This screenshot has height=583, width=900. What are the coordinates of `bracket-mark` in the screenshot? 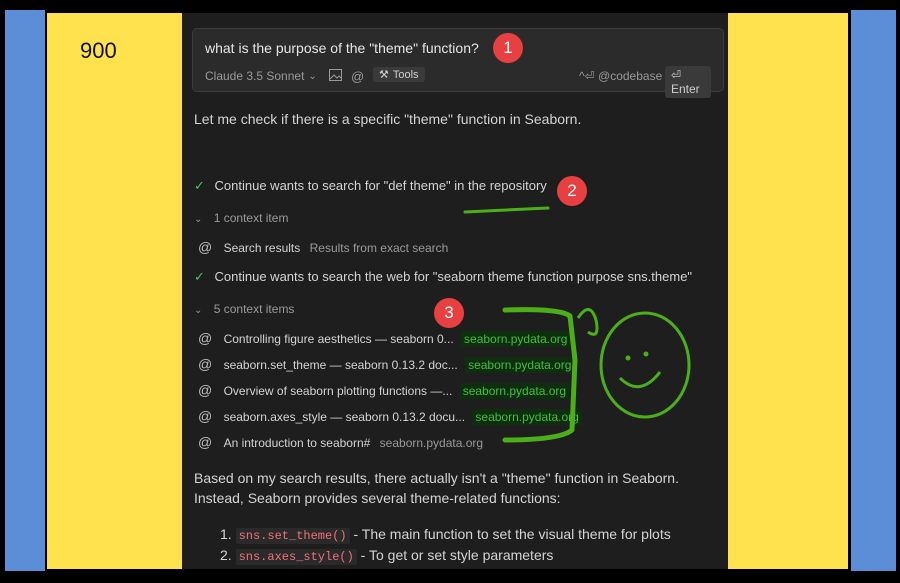 It's located at (540, 375).